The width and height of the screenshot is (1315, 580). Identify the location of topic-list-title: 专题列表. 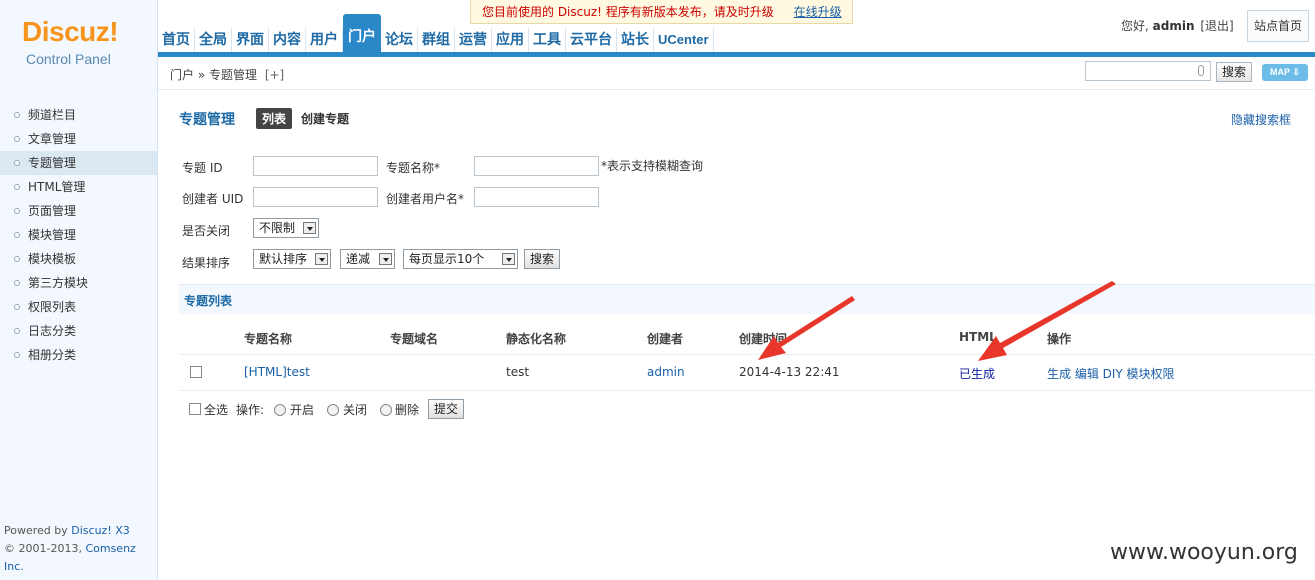
(208, 301).